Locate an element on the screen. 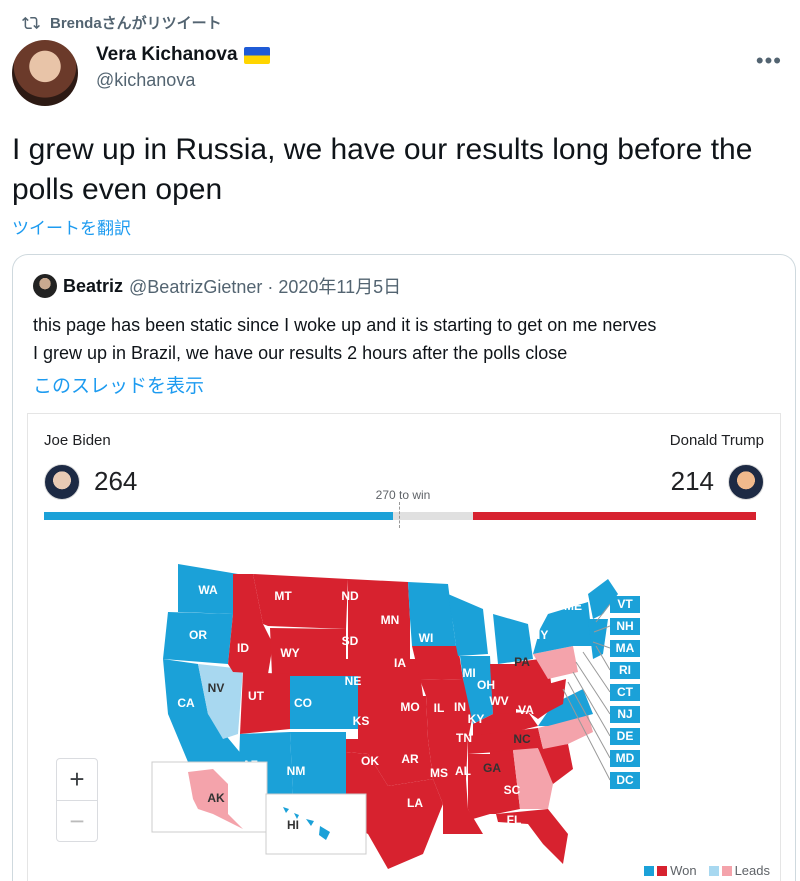 The height and width of the screenshot is (881, 800). svg-text: MT is located at coordinates (283, 596).